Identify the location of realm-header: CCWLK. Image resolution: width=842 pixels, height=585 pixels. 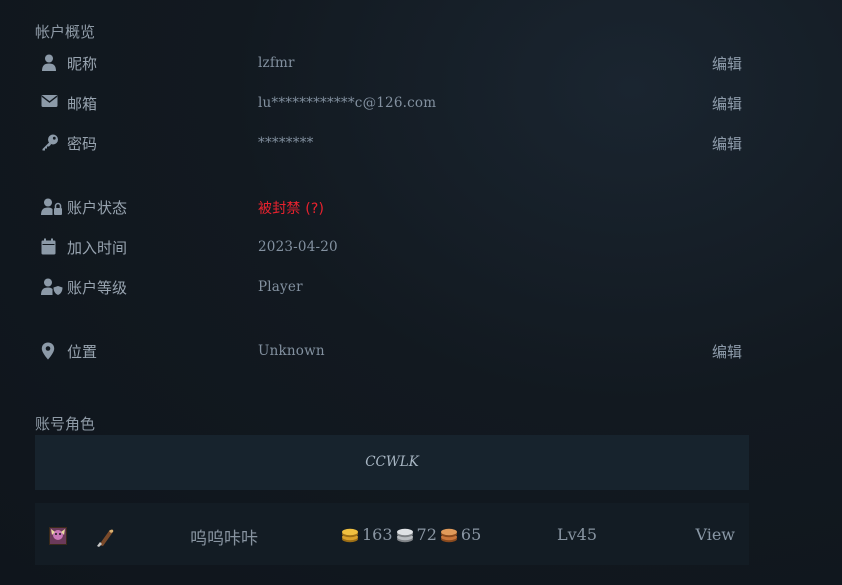
(392, 462).